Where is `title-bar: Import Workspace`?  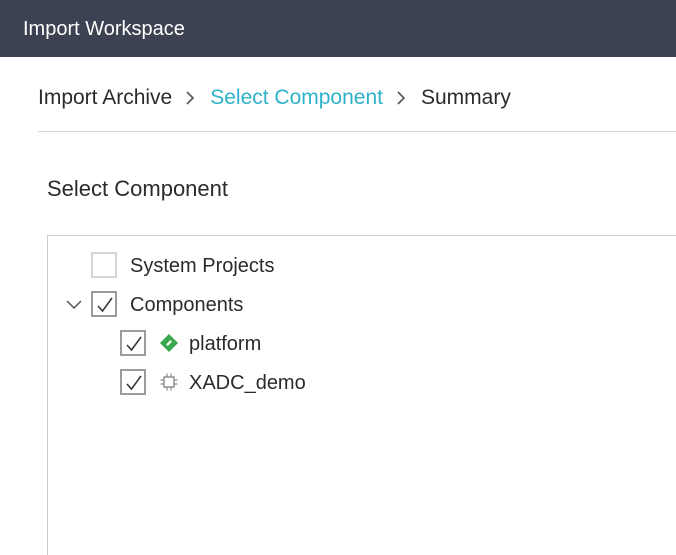
title-bar: Import Workspace is located at coordinates (338, 28).